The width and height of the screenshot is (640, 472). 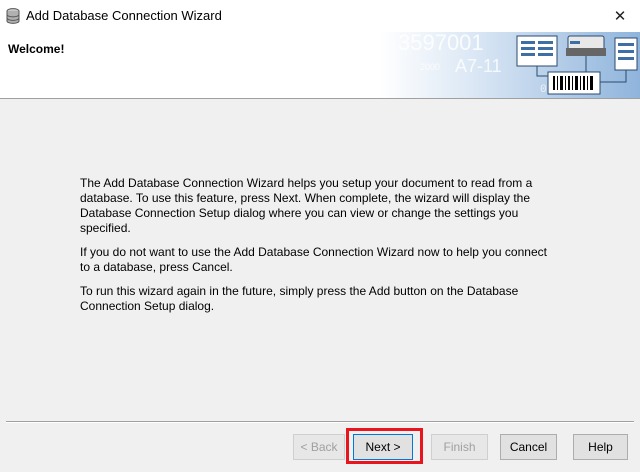 I want to click on page-title: Welcome!, so click(x=36, y=49).